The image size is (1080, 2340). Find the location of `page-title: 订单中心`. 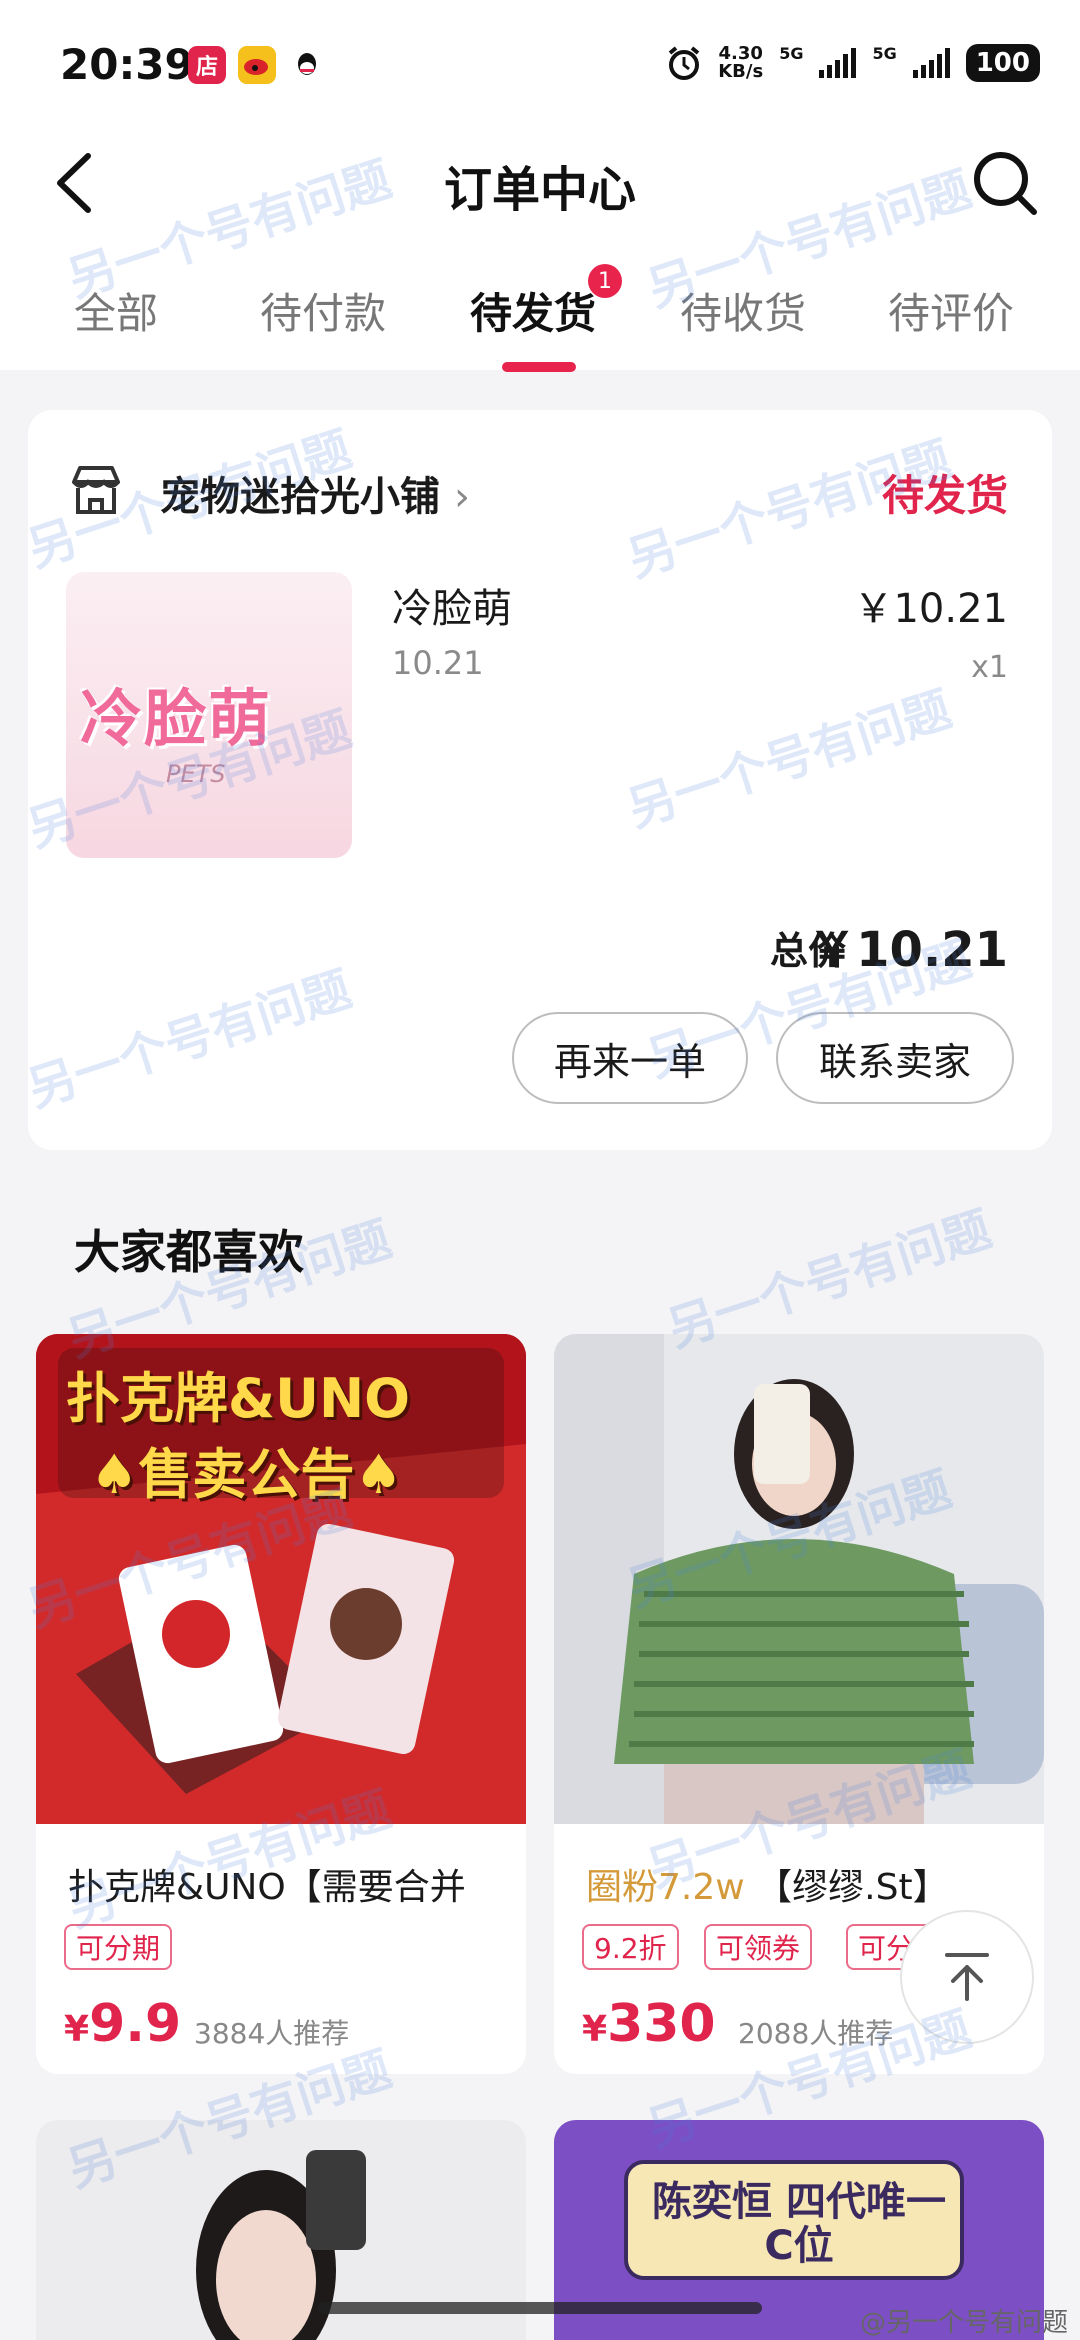

page-title: 订单中心 is located at coordinates (539, 190).